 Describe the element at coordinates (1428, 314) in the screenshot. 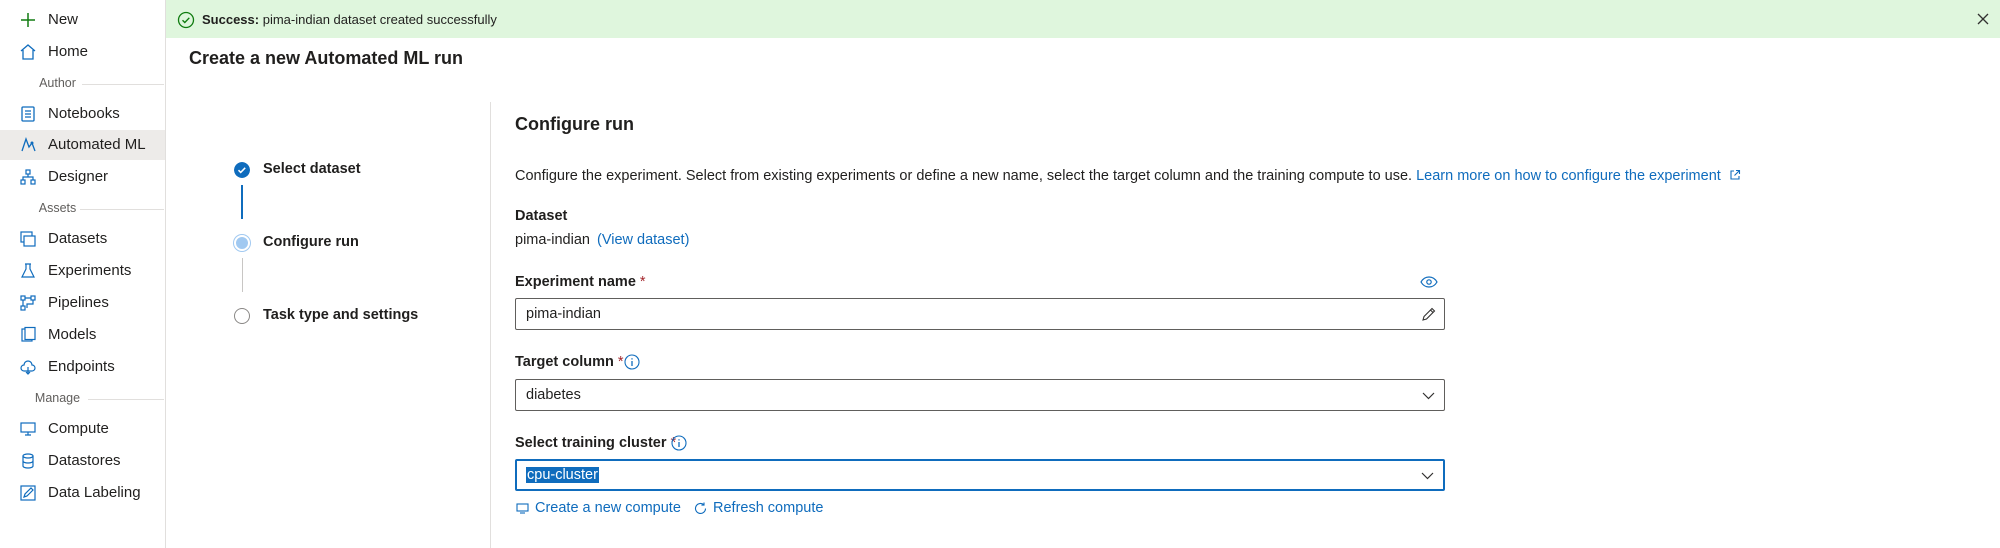

I see `pencil-icon` at that location.